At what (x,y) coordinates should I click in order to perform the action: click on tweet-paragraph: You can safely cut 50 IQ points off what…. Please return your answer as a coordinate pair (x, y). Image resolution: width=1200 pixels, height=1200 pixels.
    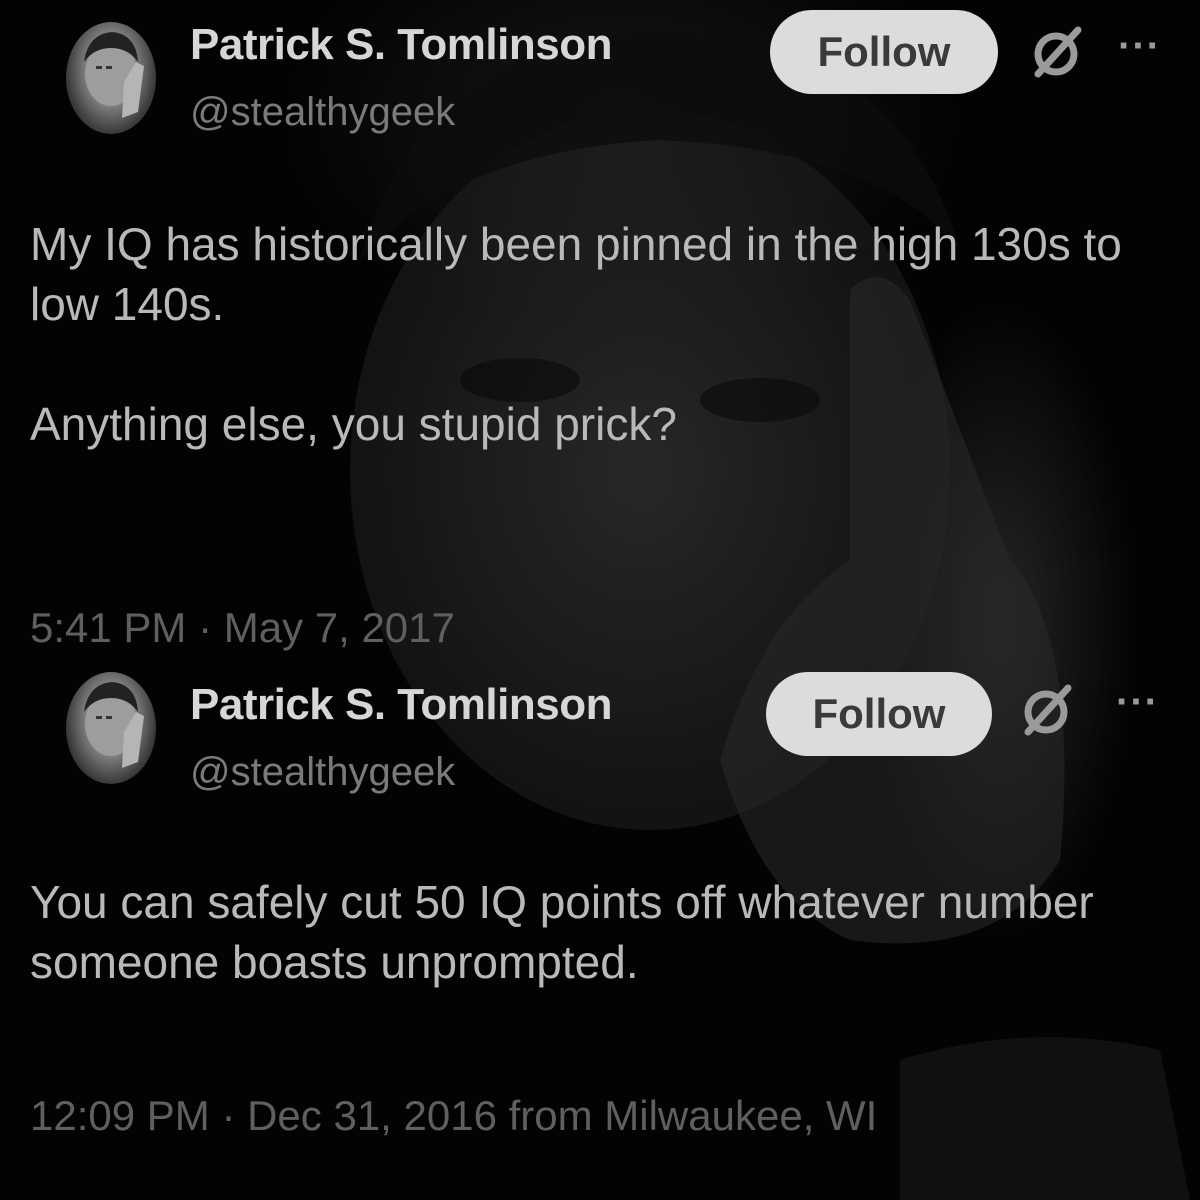
    Looking at the image, I should click on (562, 932).